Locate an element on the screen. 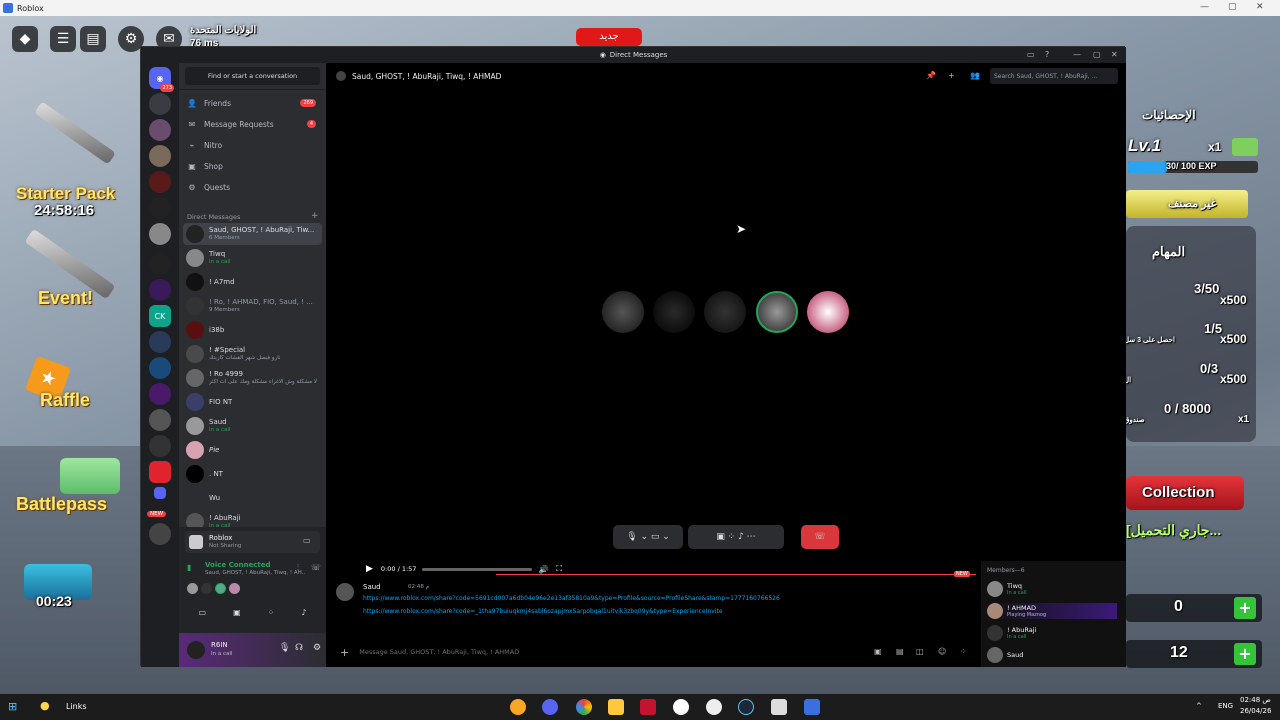 The height and width of the screenshot is (720, 1280). microphone-icon: 🎙 is located at coordinates (284, 648).